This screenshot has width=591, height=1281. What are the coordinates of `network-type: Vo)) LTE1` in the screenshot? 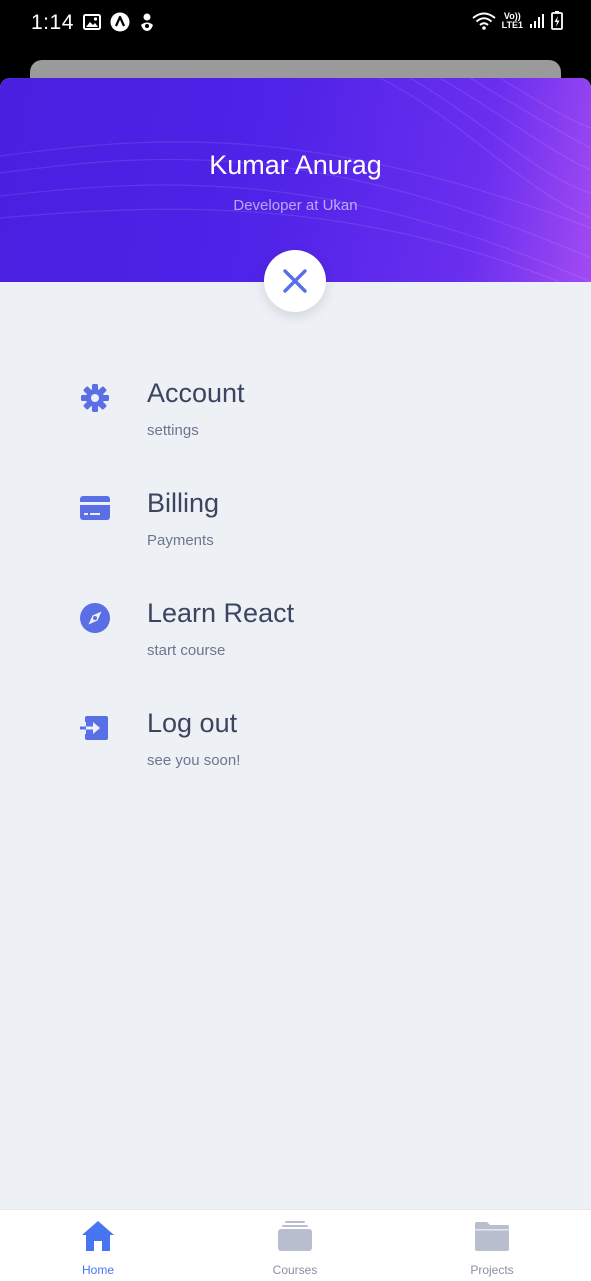 It's located at (512, 20).